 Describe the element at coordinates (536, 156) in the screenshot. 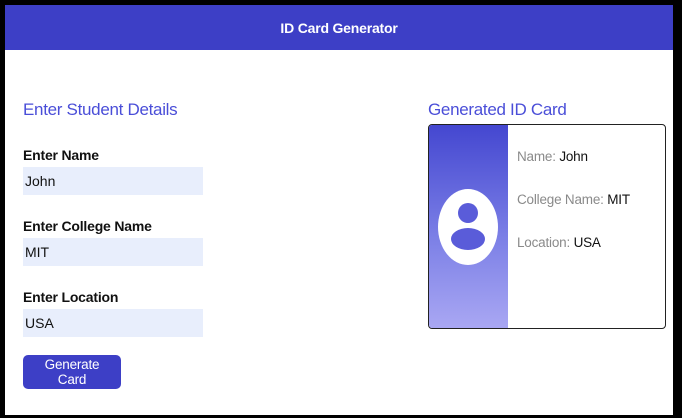

I see `card-name-key: Name:` at that location.